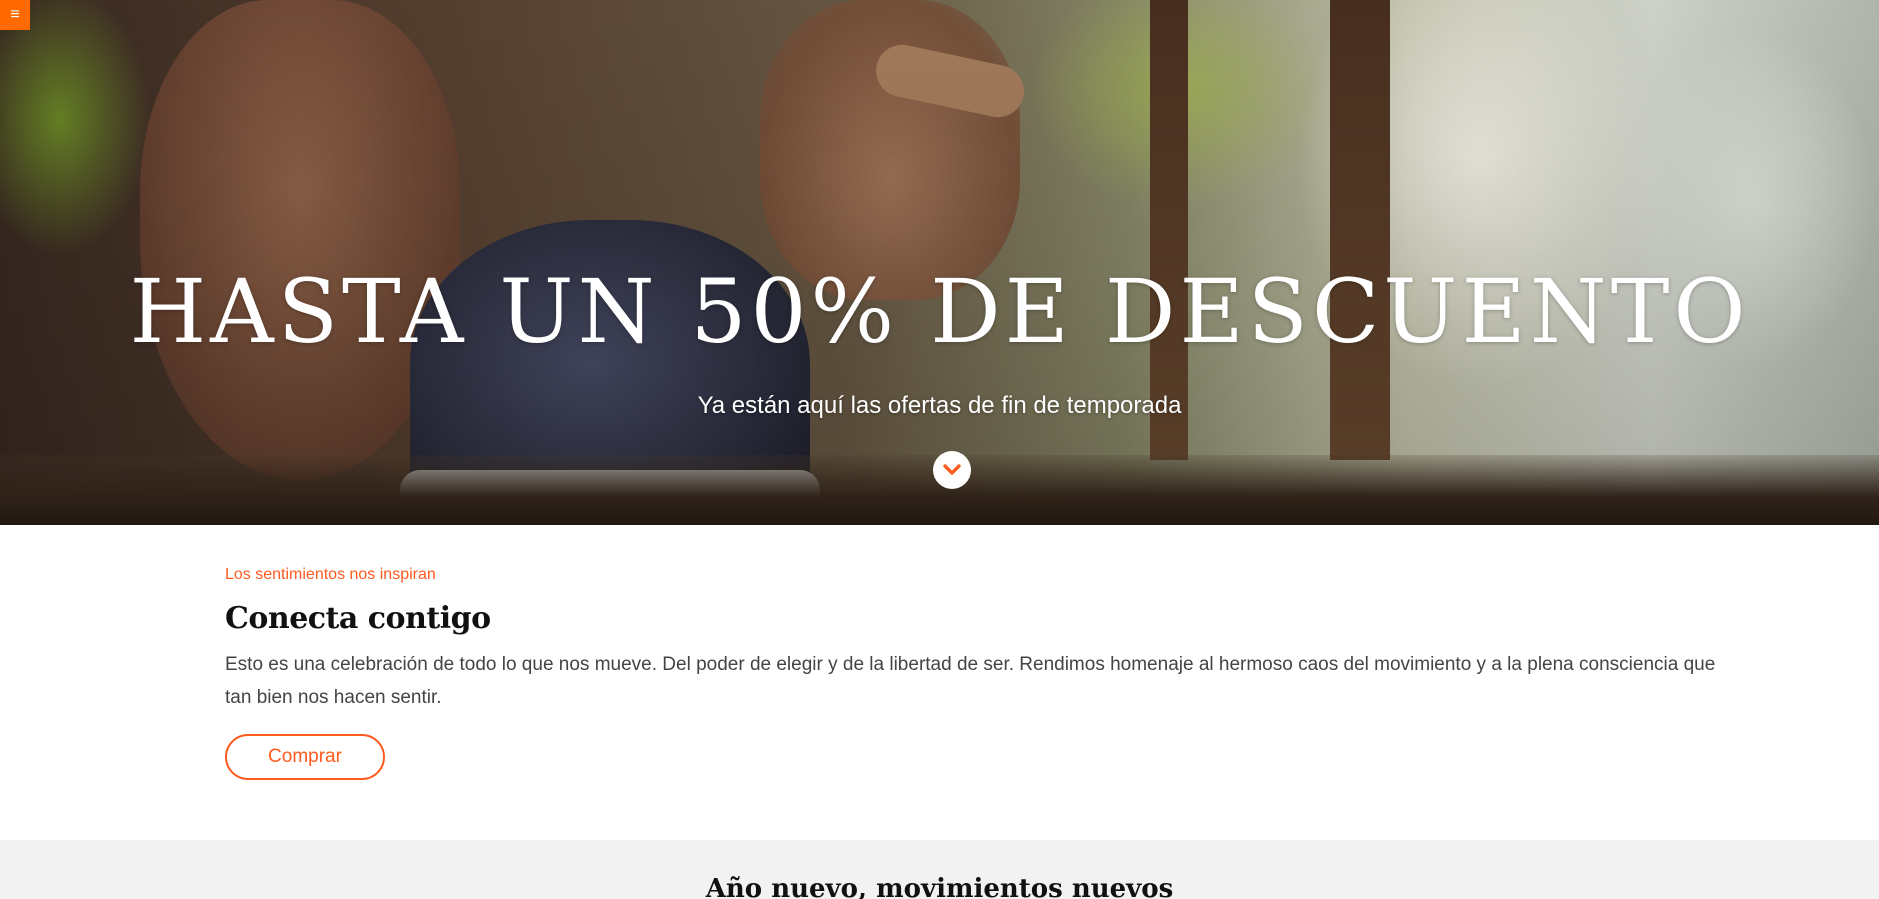 The image size is (1879, 899). Describe the element at coordinates (330, 574) in the screenshot. I see `intro-eyebrow: Los sentimientos nos inspiran` at that location.